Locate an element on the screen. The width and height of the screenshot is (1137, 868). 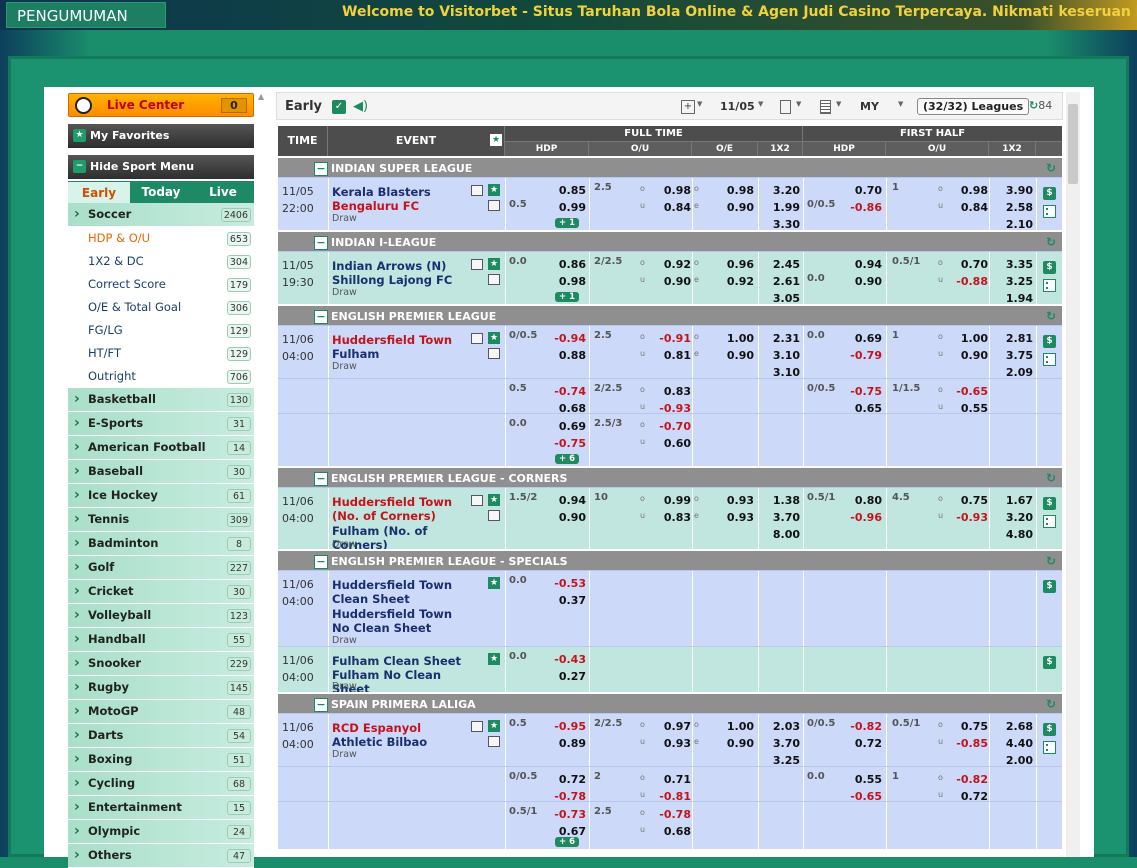
more-bets-button: + 6 is located at coordinates (567, 842).